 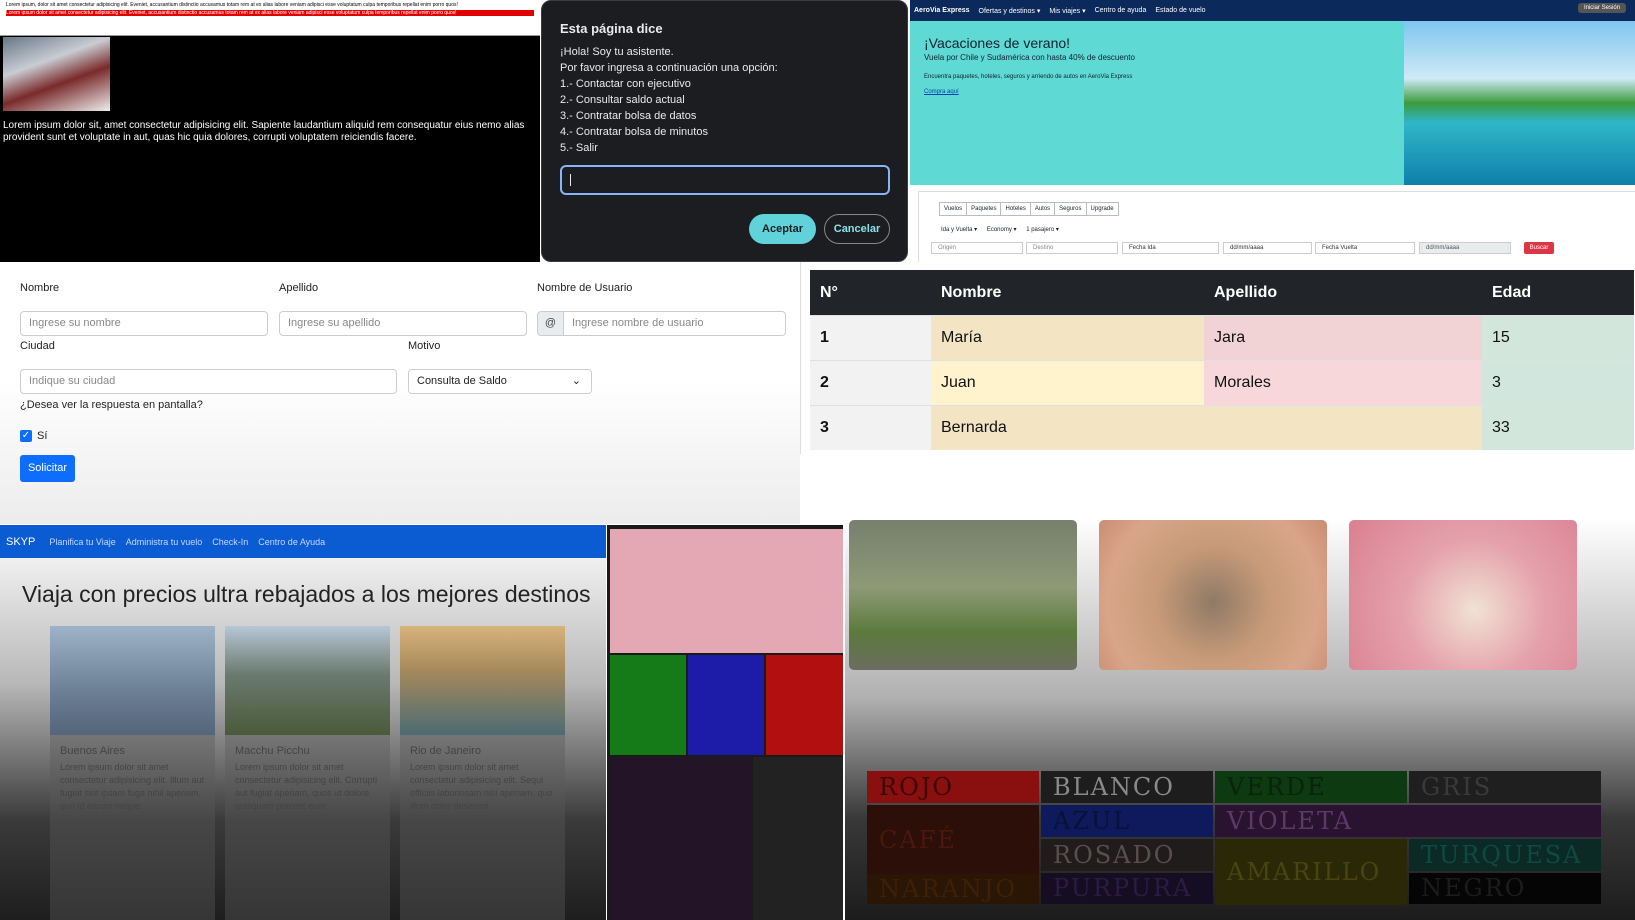 I want to click on dialog-input, so click(x=725, y=180).